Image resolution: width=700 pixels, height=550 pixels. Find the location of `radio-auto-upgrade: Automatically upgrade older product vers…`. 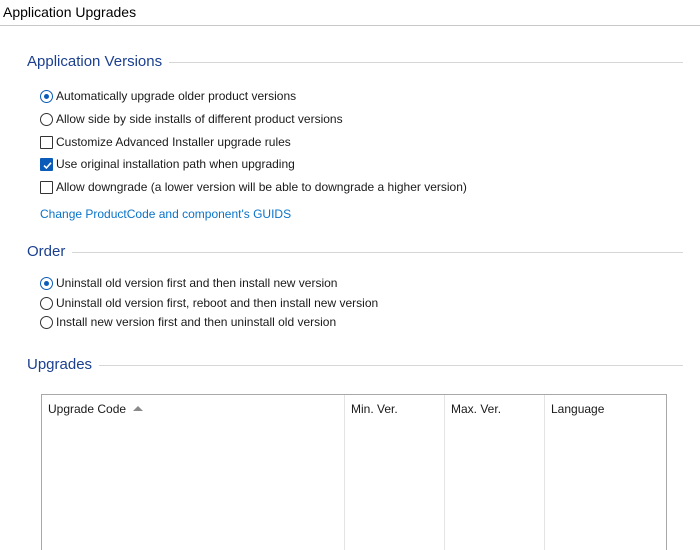

radio-auto-upgrade: Automatically upgrade older product vers… is located at coordinates (168, 96).